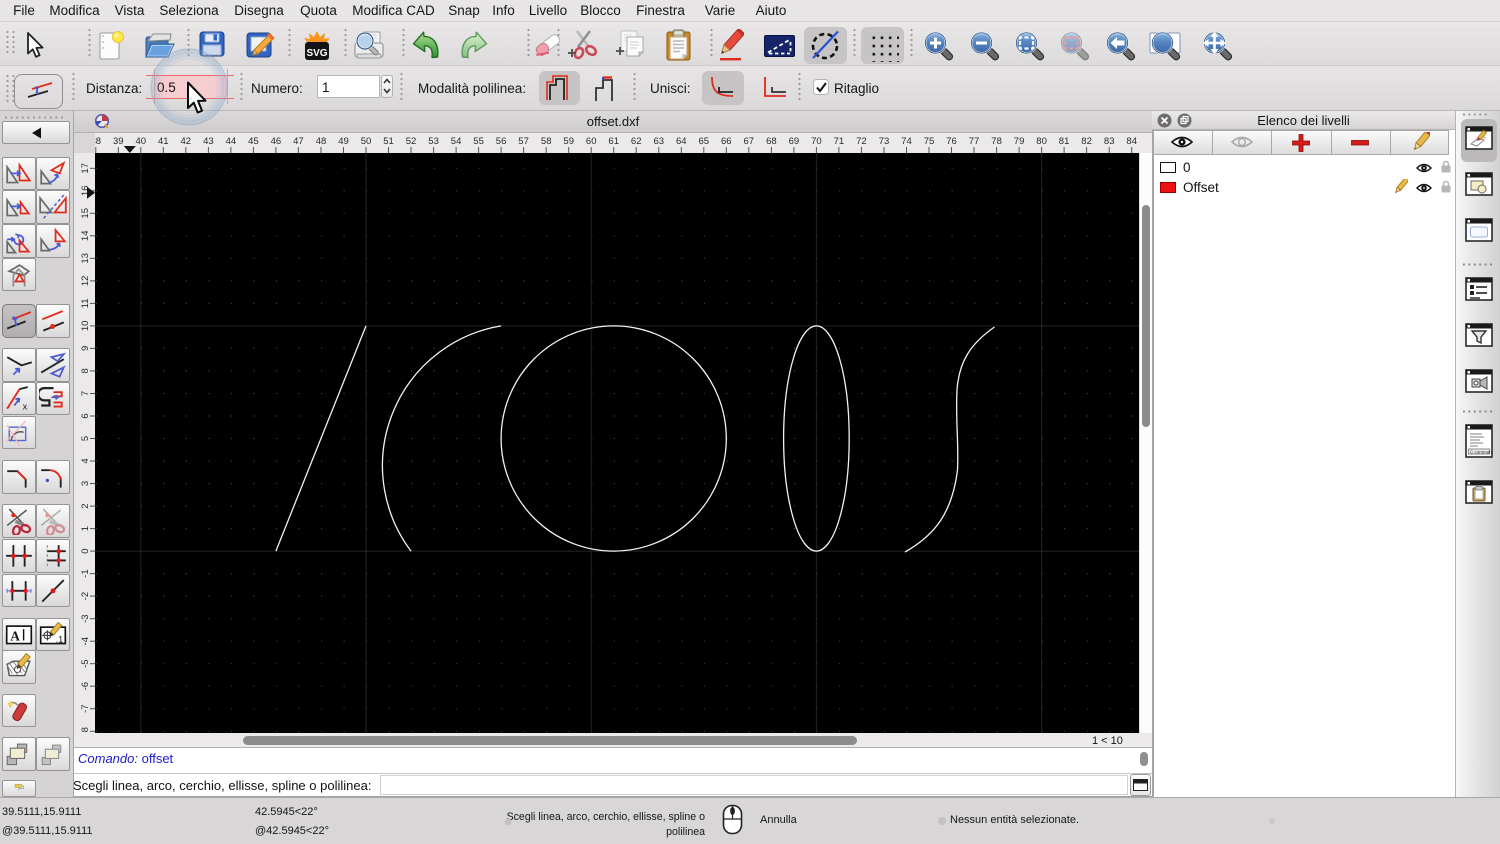 This screenshot has height=844, width=1500. I want to click on svg-text: 12, so click(85, 281).